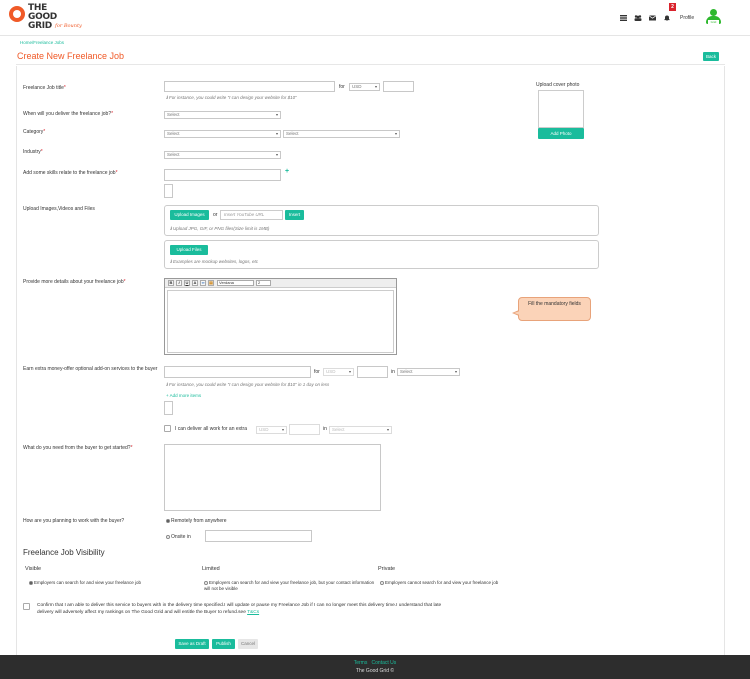 This screenshot has height=679, width=750. I want to click on bold-icon: B, so click(171, 283).